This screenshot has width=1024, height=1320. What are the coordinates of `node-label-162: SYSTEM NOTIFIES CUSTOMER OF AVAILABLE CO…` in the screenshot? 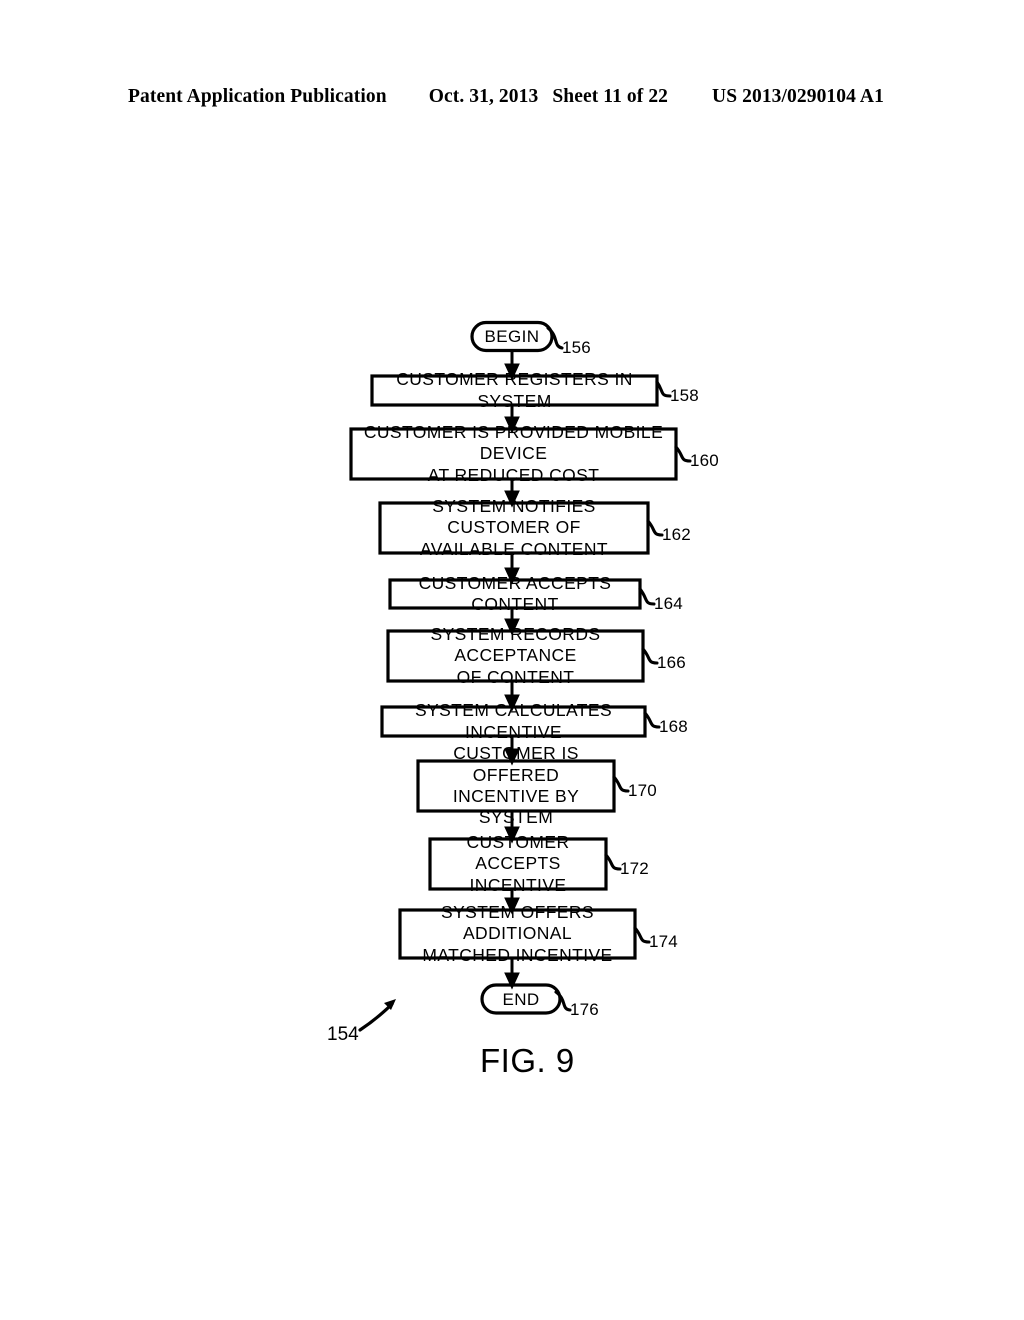 It's located at (513, 527).